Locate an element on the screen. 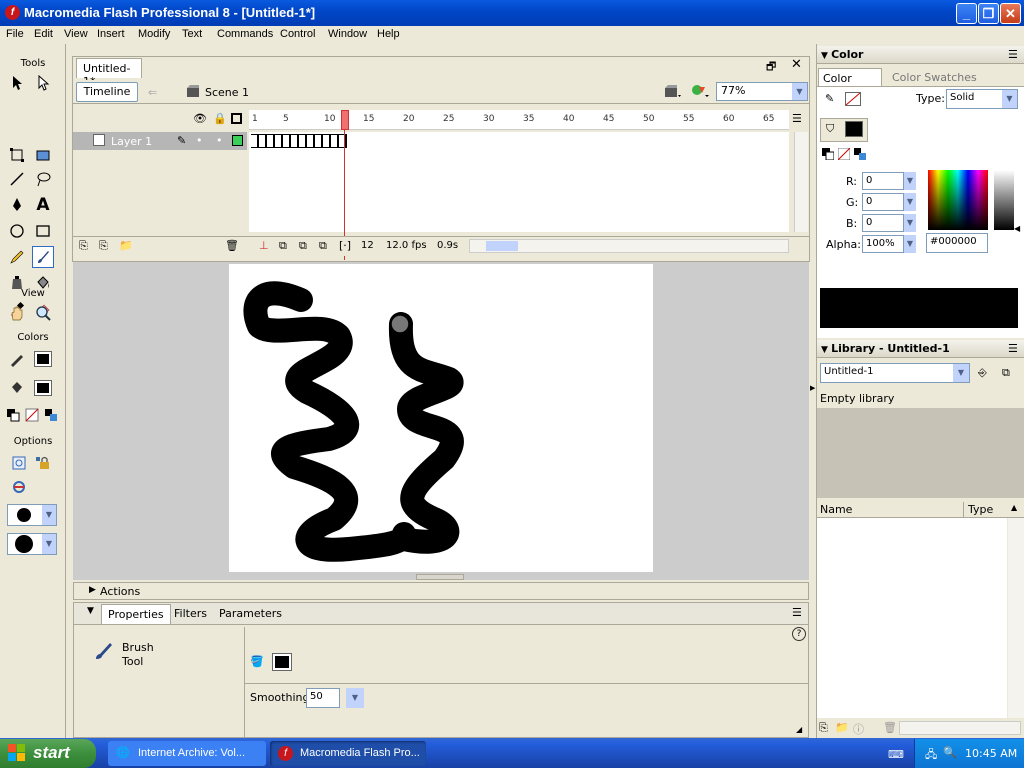 The width and height of the screenshot is (1024, 768). document-tab: Untitled-1* is located at coordinates (109, 73).